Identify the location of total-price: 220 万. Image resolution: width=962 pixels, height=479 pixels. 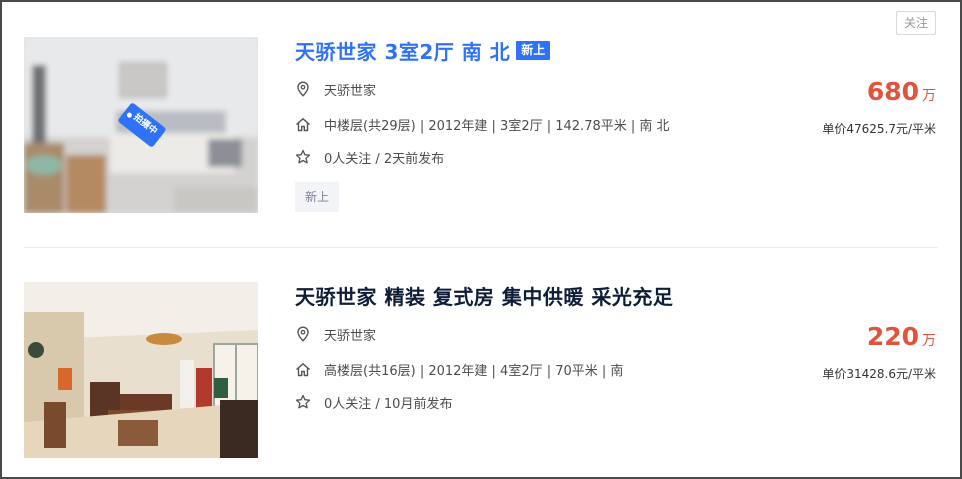
(901, 336).